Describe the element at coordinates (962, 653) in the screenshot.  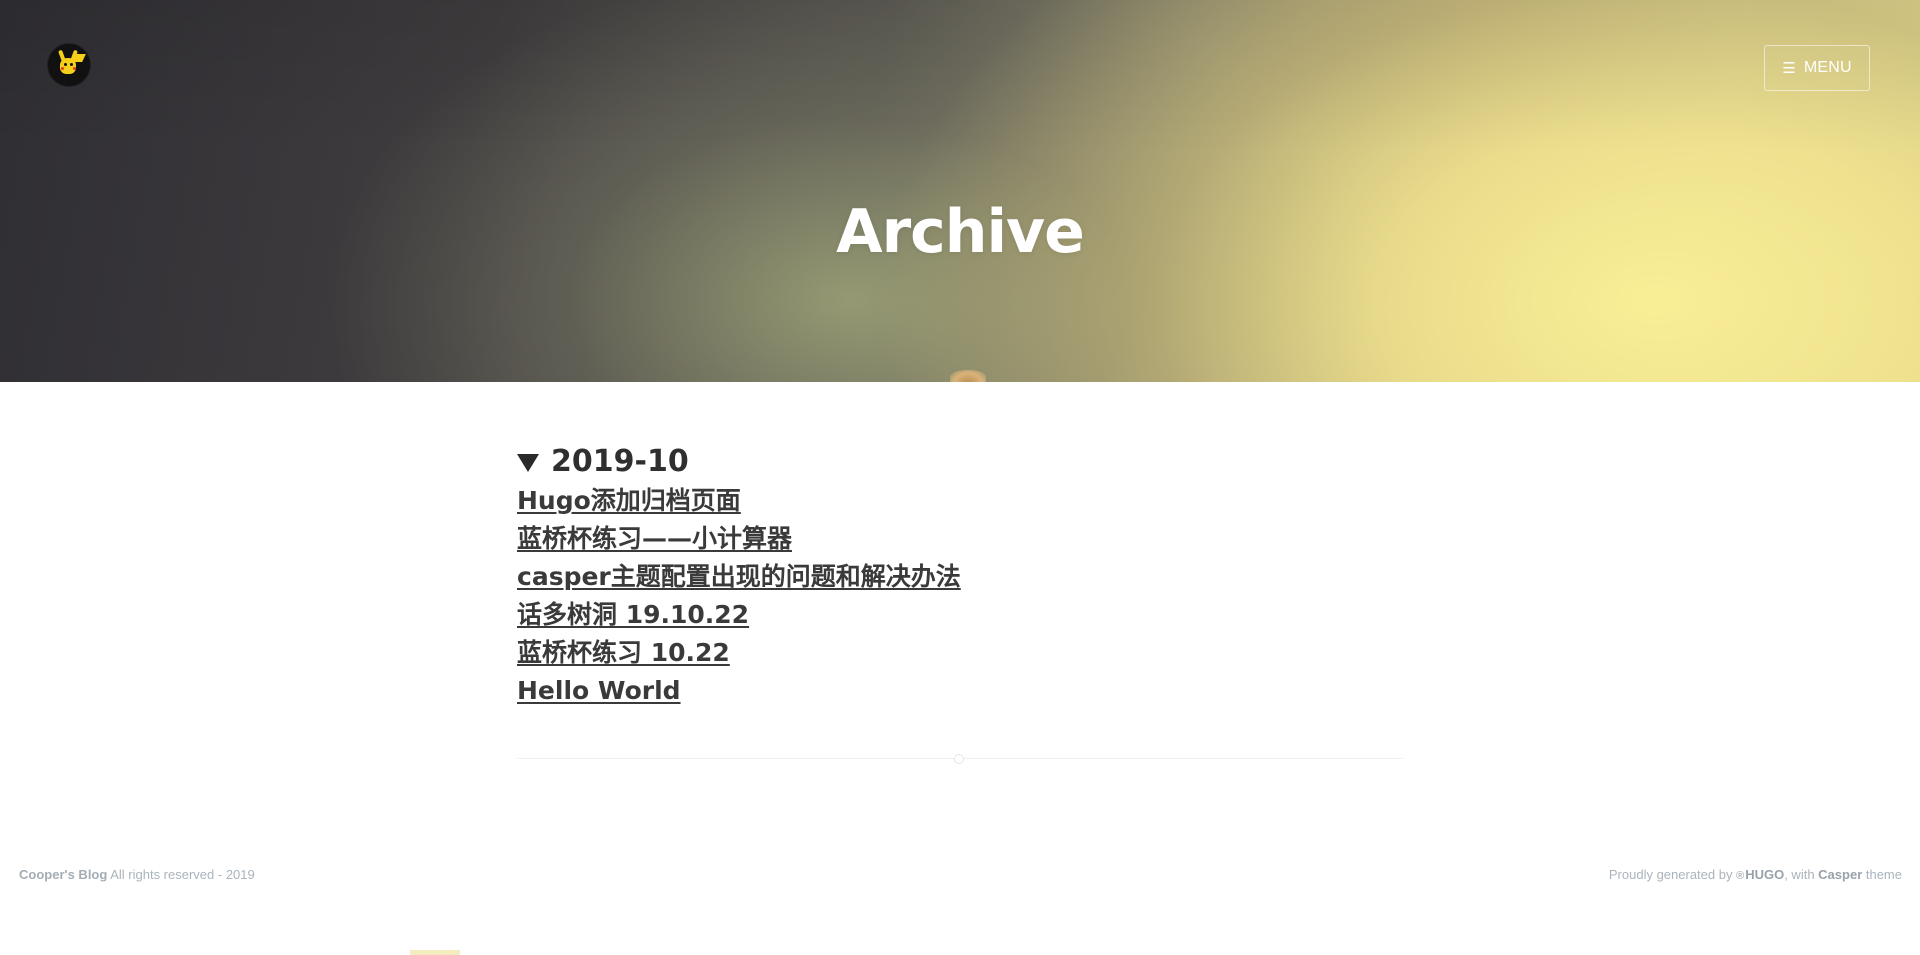
I see `list-item: 蓝桥杯练习 10.22` at that location.